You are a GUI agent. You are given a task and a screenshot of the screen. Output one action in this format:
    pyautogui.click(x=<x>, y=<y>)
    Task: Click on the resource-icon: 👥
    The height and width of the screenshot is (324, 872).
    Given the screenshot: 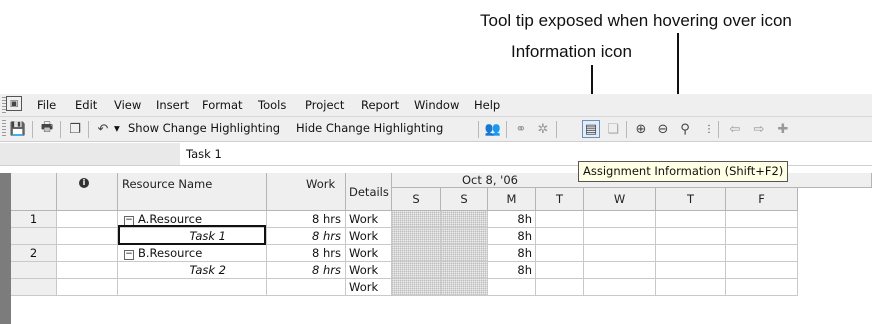 What is the action you would take?
    pyautogui.click(x=493, y=129)
    